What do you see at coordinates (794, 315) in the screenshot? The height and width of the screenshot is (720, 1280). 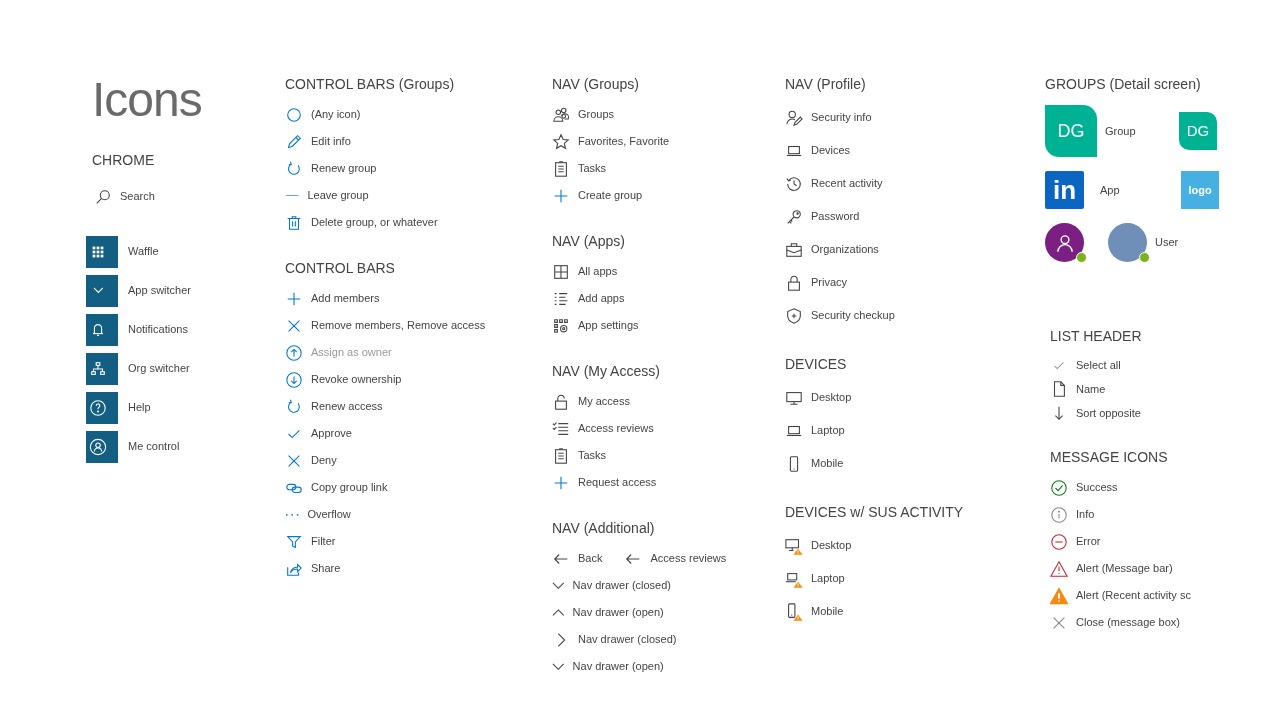 I see `shield-icon` at bounding box center [794, 315].